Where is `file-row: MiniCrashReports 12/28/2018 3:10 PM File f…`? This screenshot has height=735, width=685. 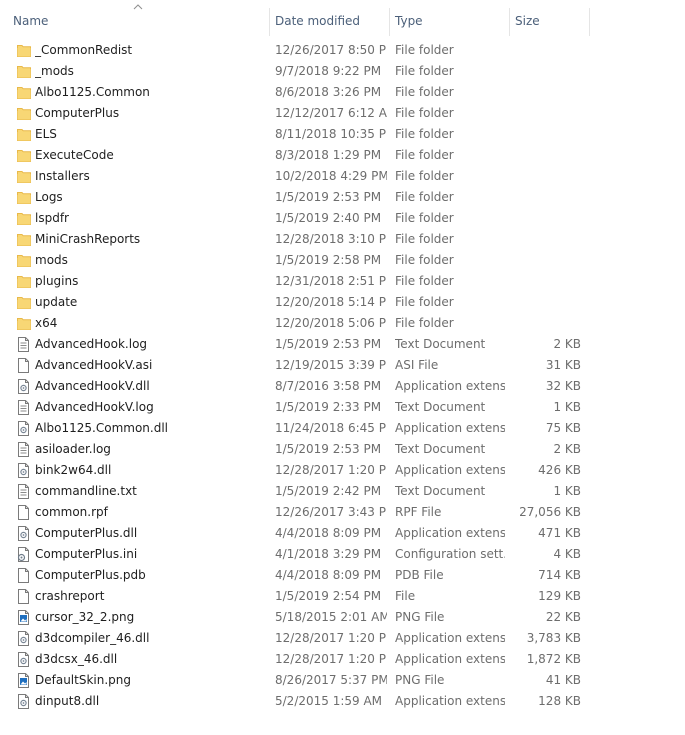
file-row: MiniCrashReports 12/28/2018 3:10 PM File f… is located at coordinates (342, 239).